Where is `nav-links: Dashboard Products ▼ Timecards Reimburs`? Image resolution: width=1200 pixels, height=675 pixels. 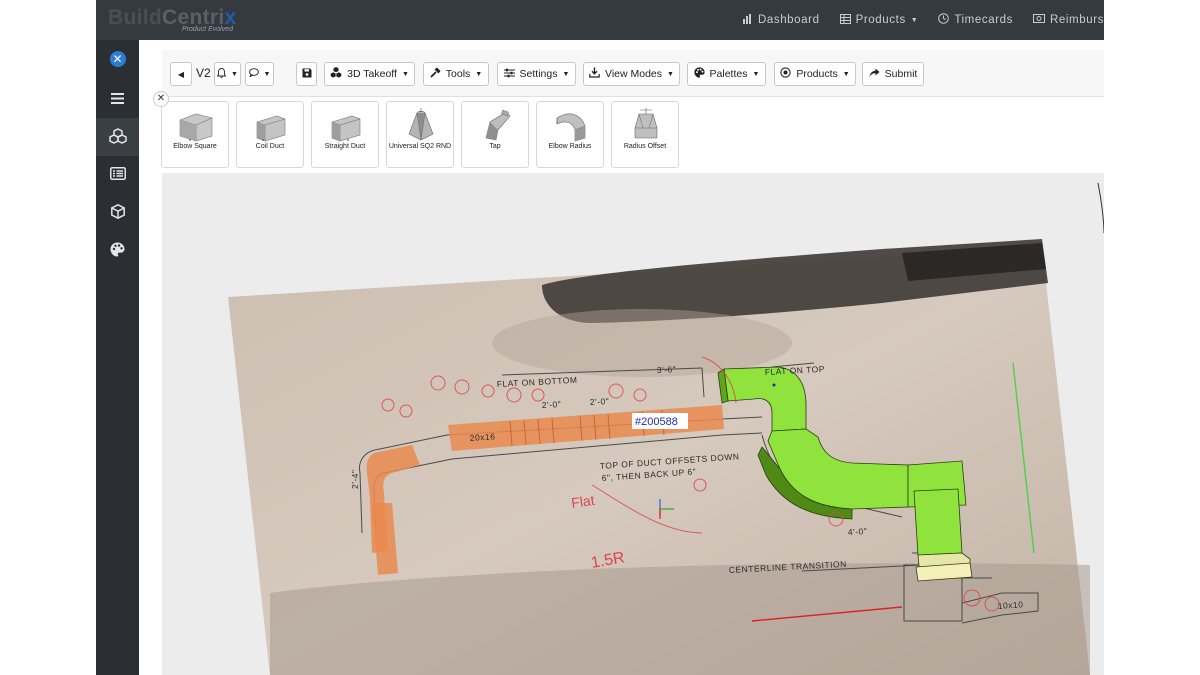 nav-links: Dashboard Products ▼ Timecards Reimburs is located at coordinates (913, 20).